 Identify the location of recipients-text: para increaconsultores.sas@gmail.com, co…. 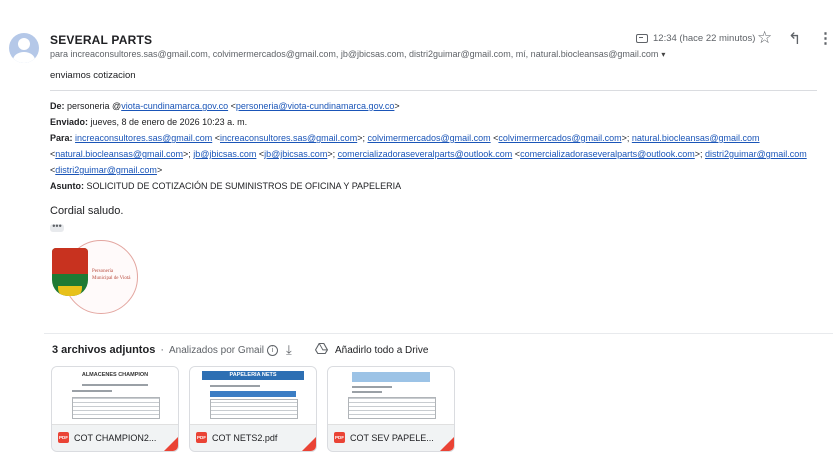
(354, 54).